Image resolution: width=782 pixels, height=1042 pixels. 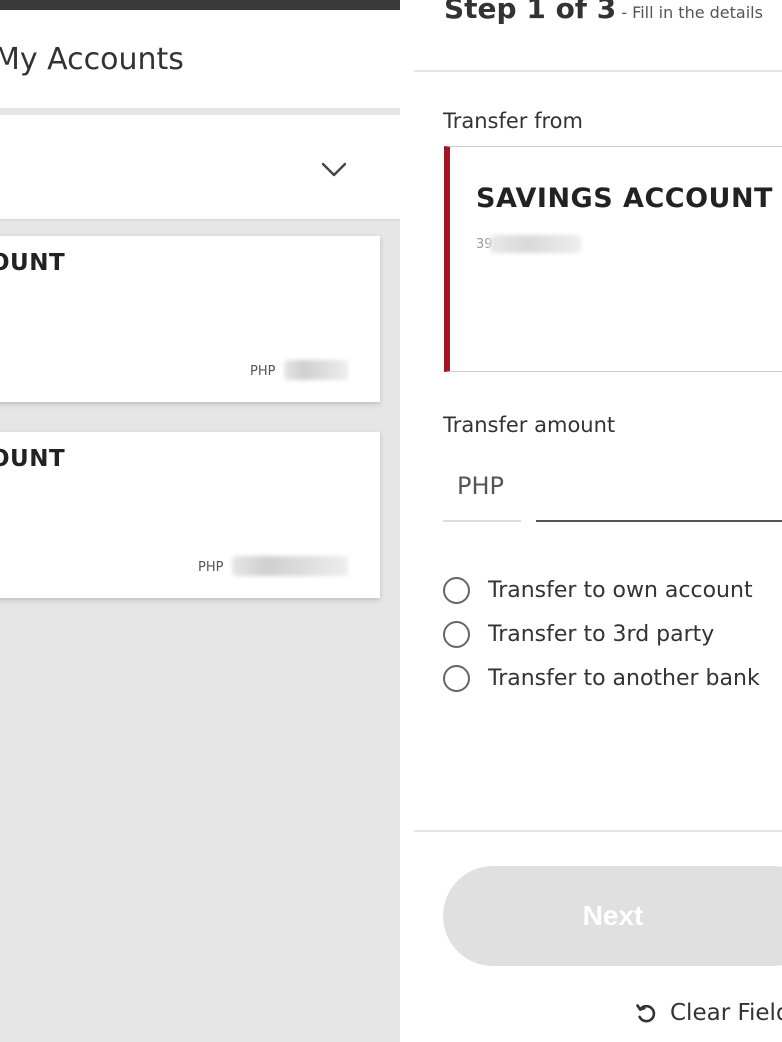 I want to click on accounts-header: My Accounts, so click(x=200, y=59).